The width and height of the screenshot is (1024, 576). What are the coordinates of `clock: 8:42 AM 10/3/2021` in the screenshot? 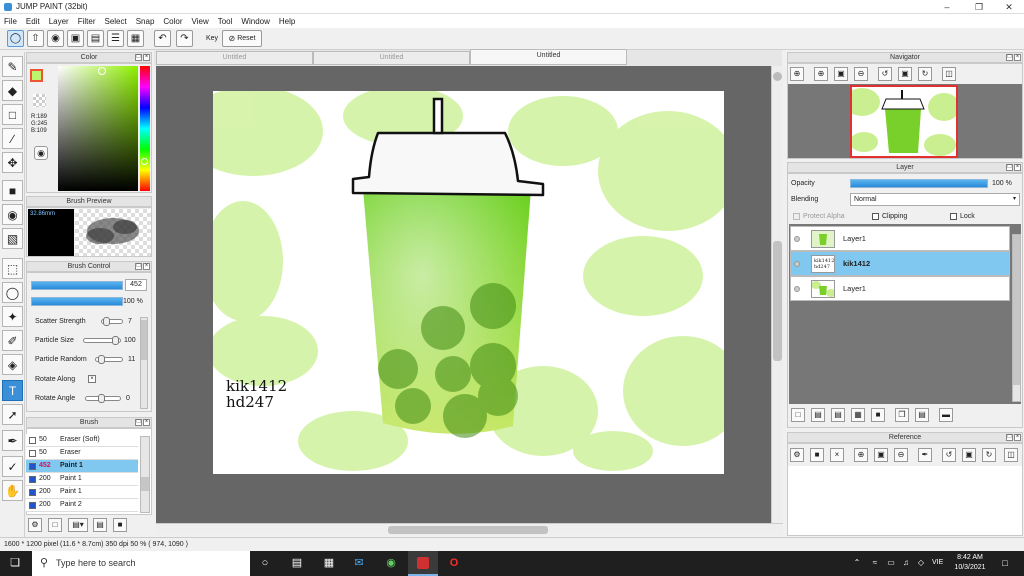 It's located at (970, 563).